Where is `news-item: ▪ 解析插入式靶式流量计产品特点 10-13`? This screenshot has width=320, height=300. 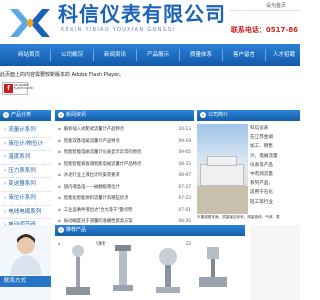
news-item: ▪ 解析插入式靶式流量计产品特点 10-13 is located at coordinates (124, 130).